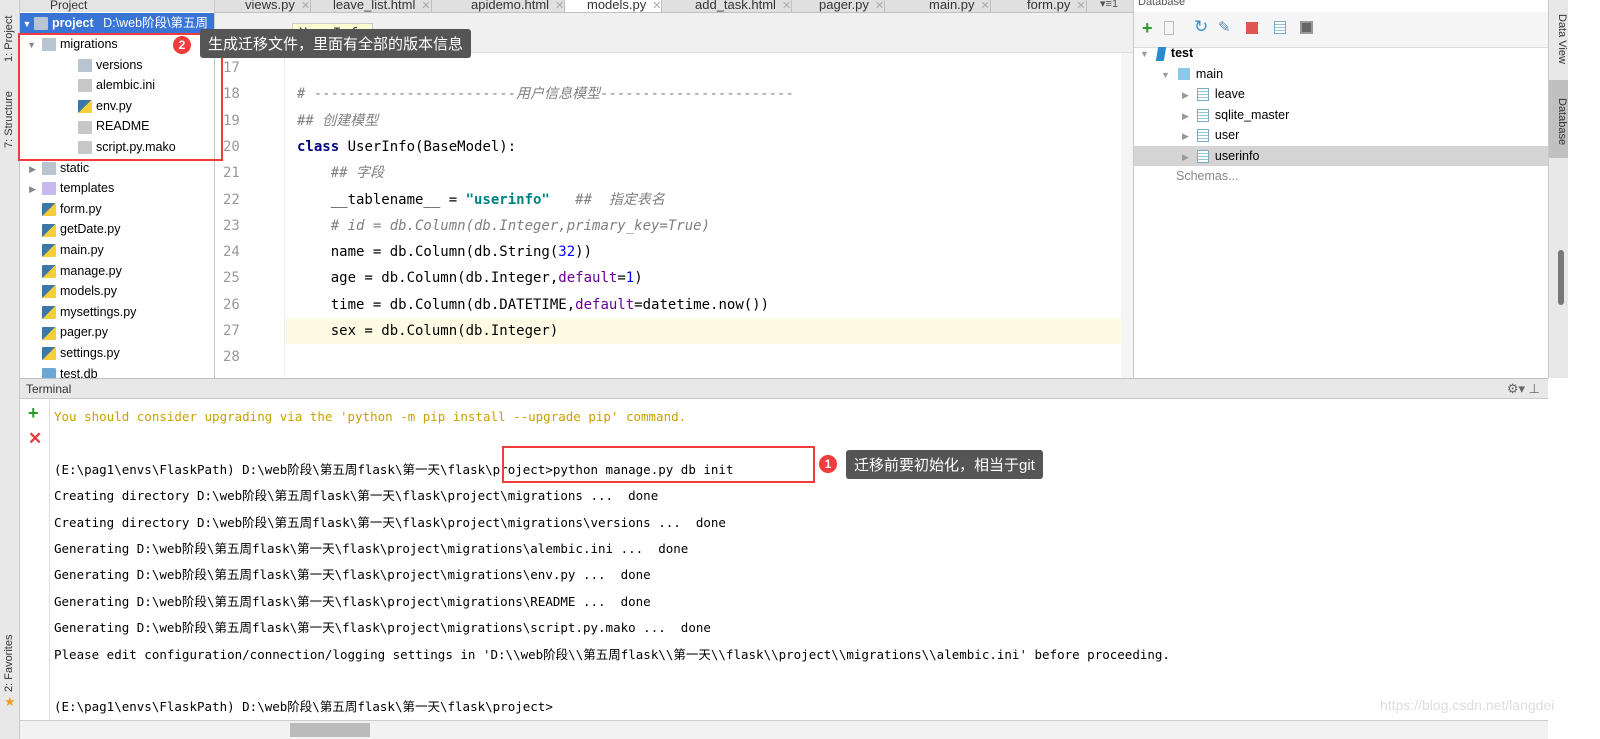 The height and width of the screenshot is (739, 1600). Describe the element at coordinates (1252, 28) in the screenshot. I see `stop-icon` at that location.